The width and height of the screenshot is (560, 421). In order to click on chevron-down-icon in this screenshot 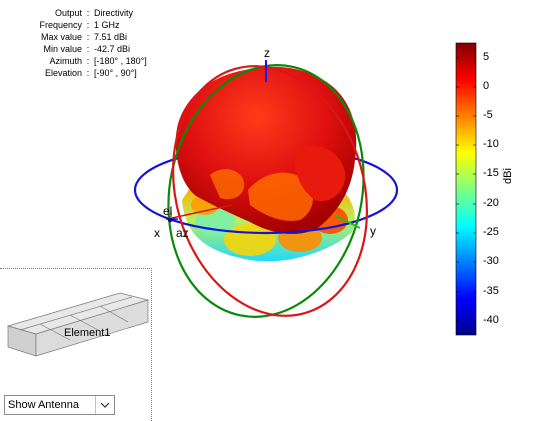, I will do `click(104, 405)`.